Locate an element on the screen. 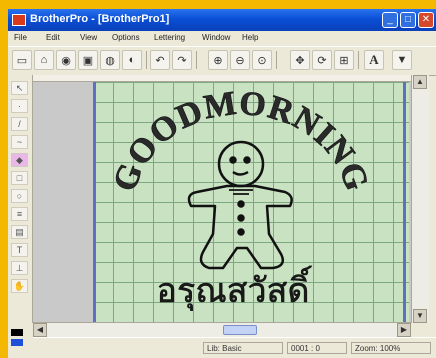 This screenshot has width=436, height=358. line-tool-icon: / is located at coordinates (19, 124).